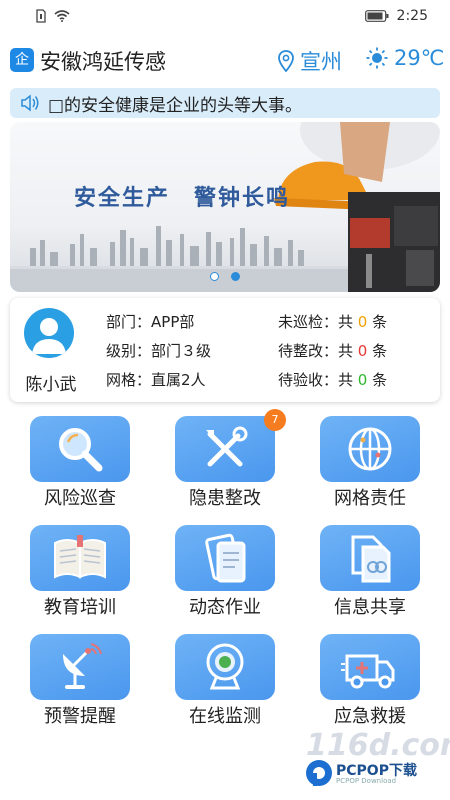 Image resolution: width=450 pixels, height=800 pixels. I want to click on notice-bar: □的安全健康是企业的头等大事。, so click(225, 103).